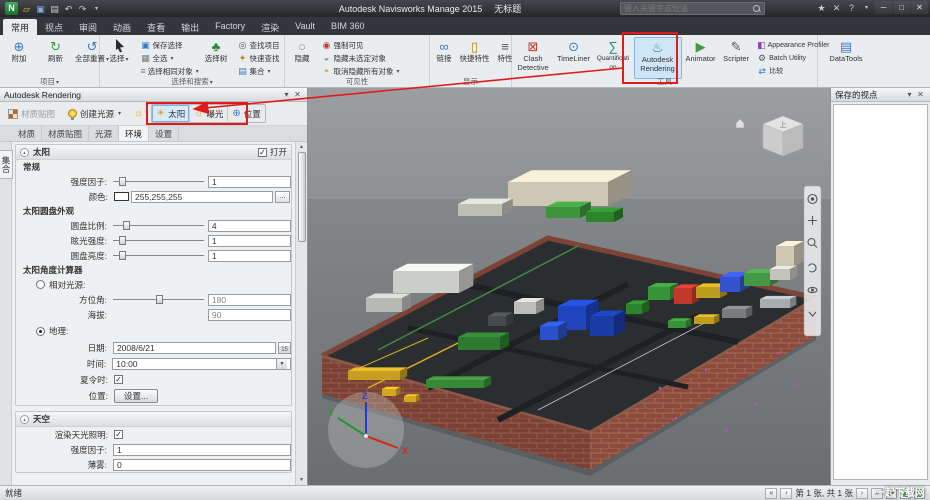  Describe the element at coordinates (348, 27) in the screenshot. I see `tab-bim360: BIM 360` at that location.